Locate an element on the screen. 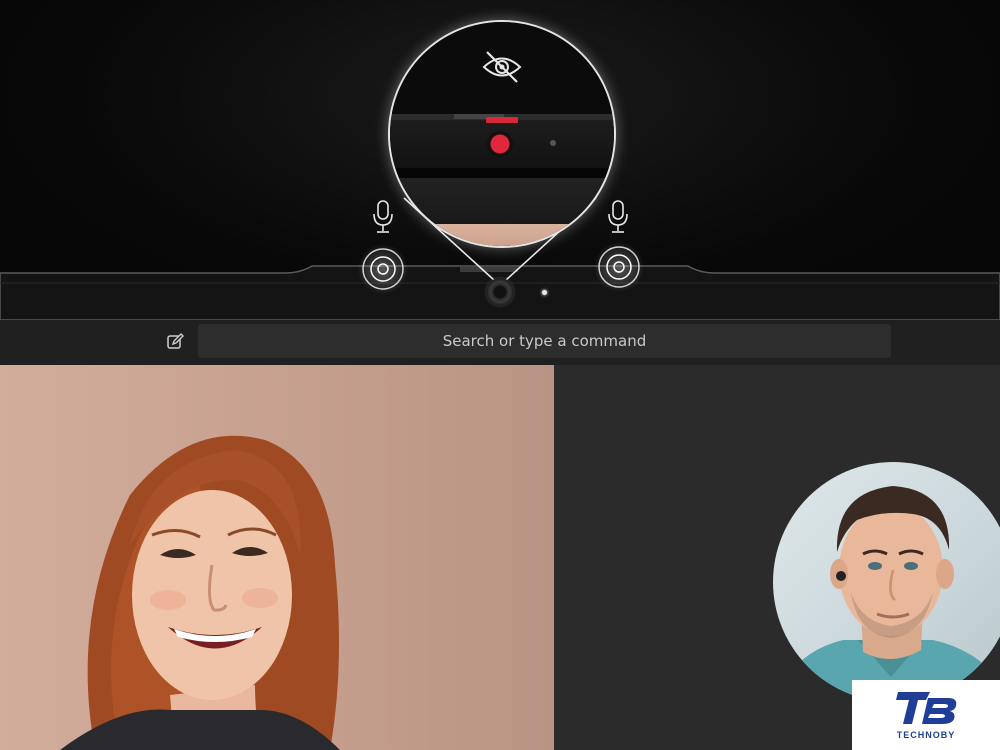 This screenshot has width=1000, height=750. webcam-lens is located at coordinates (500, 292).